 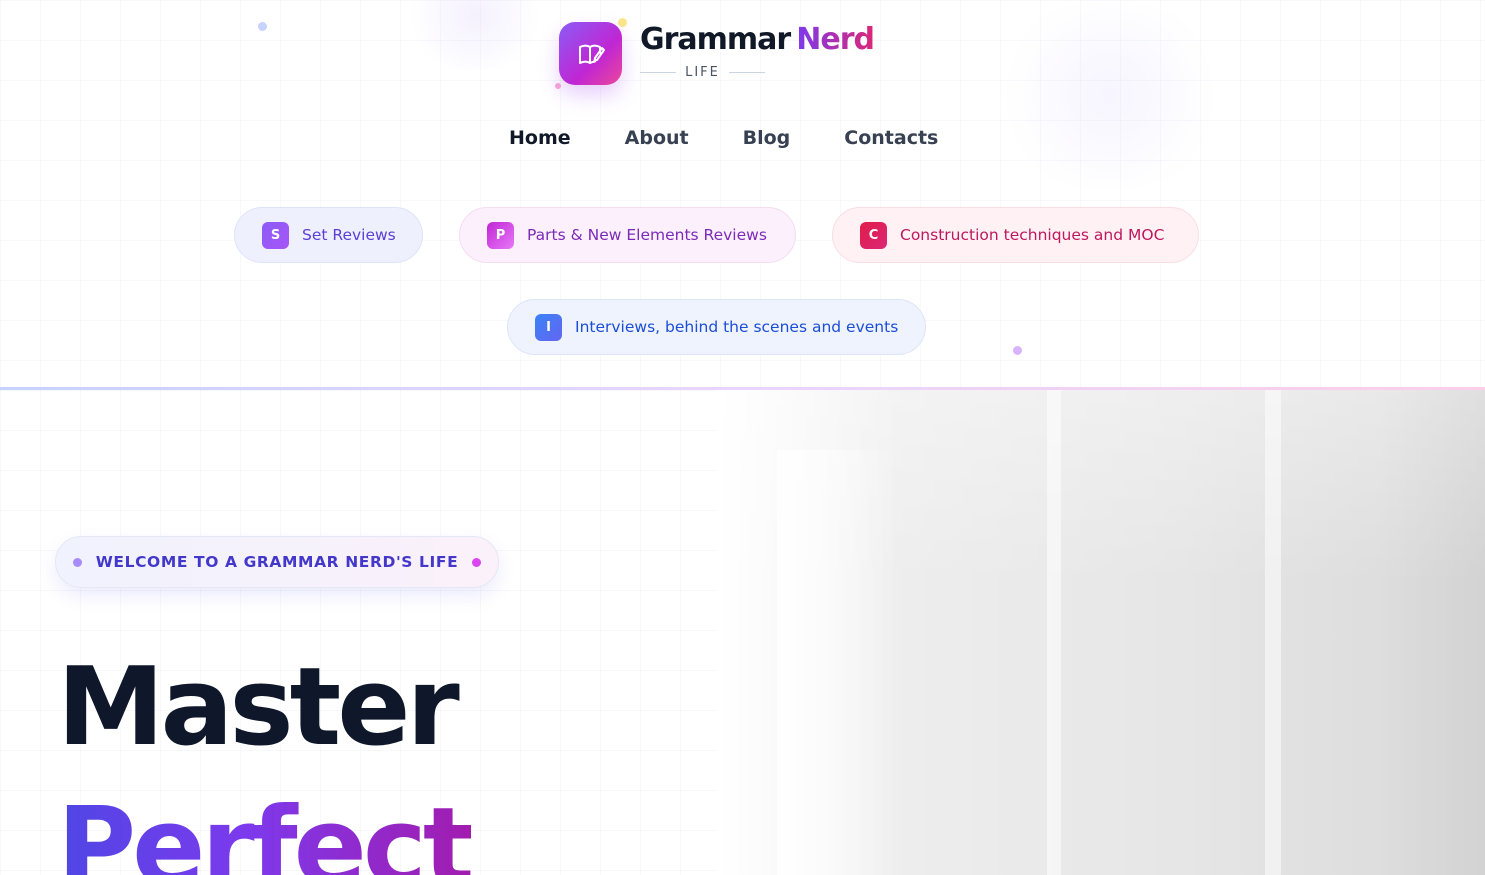 What do you see at coordinates (657, 138) in the screenshot?
I see `nav-item-about: About` at bounding box center [657, 138].